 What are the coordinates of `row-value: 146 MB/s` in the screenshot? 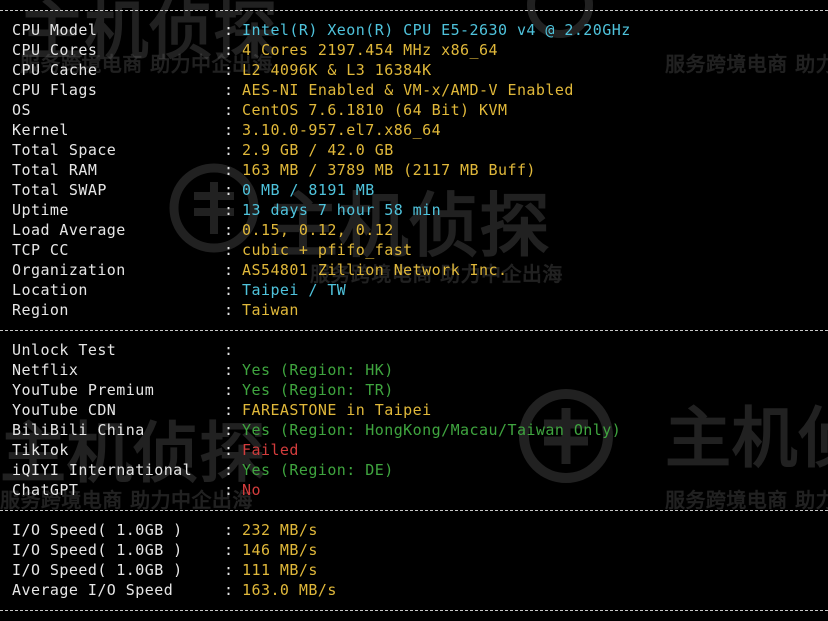 It's located at (280, 550).